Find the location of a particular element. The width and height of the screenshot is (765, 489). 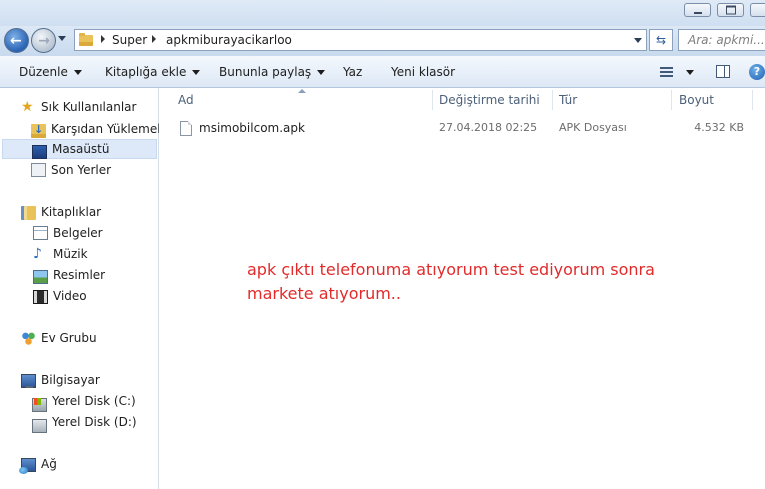

sidebar-item-label: Kitaplıklar is located at coordinates (71, 212).